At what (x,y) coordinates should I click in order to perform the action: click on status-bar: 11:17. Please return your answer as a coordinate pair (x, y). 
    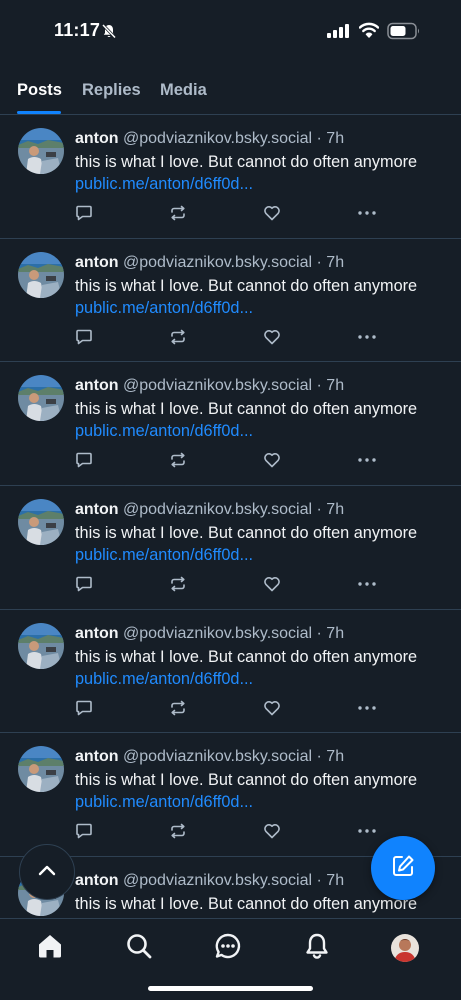
    Looking at the image, I should click on (230, 31).